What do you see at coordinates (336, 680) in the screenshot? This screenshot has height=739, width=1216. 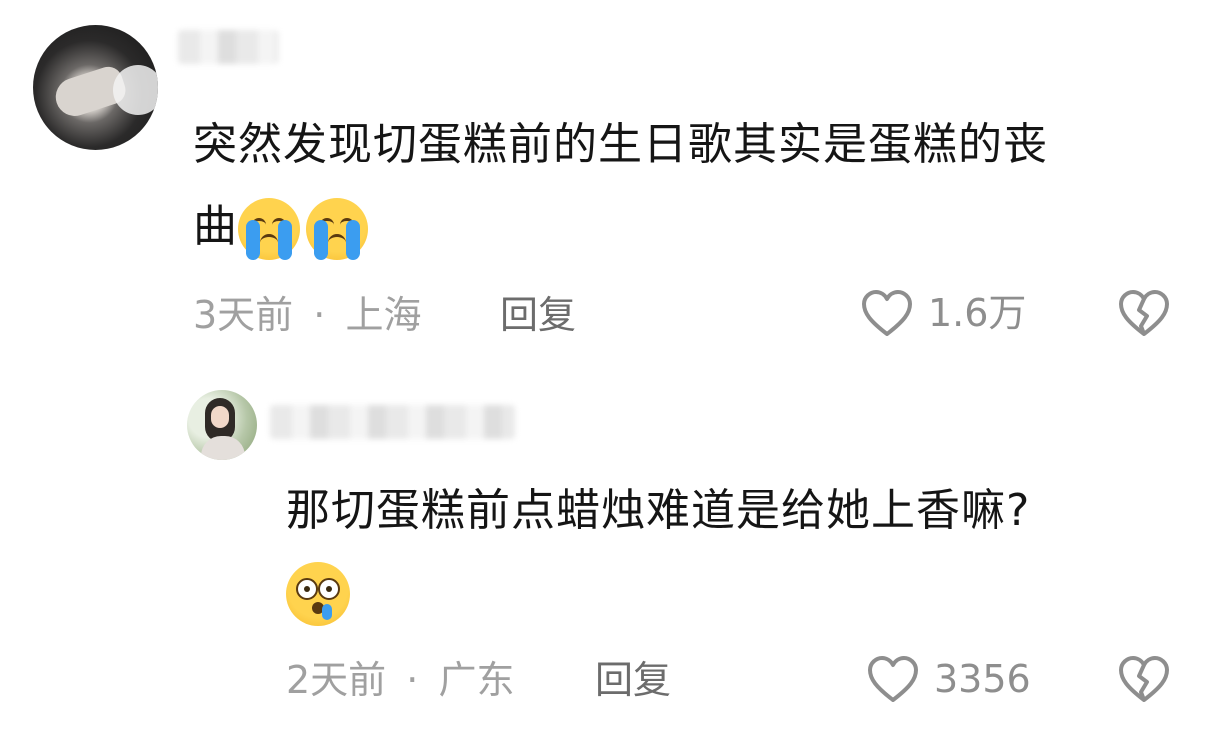 I see `comment-time: 2天前` at bounding box center [336, 680].